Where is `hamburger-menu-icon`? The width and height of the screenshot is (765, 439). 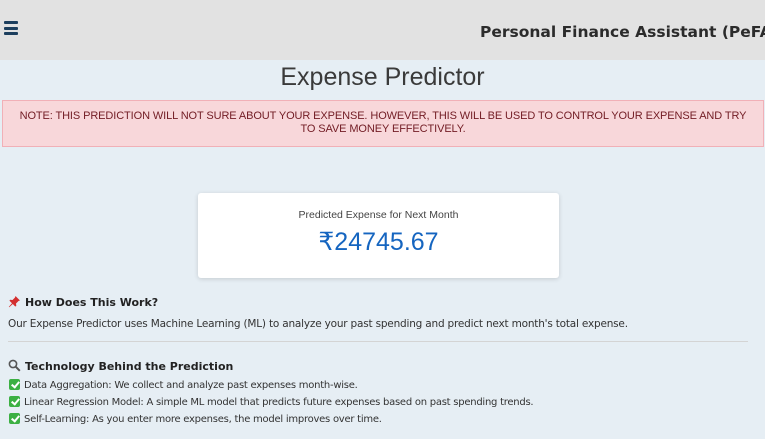 hamburger-menu-icon is located at coordinates (11, 29).